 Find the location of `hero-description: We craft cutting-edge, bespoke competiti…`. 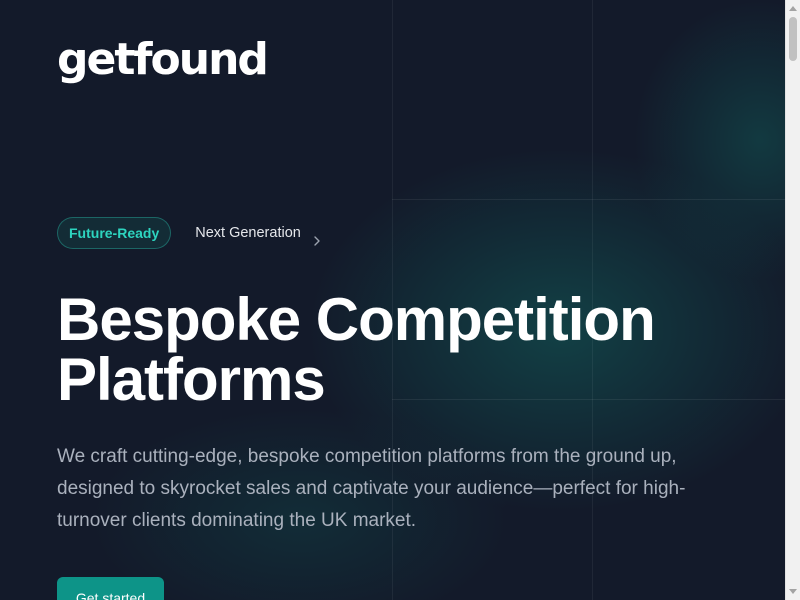

hero-description: We craft cutting-edge, bespoke competiti… is located at coordinates (371, 488).